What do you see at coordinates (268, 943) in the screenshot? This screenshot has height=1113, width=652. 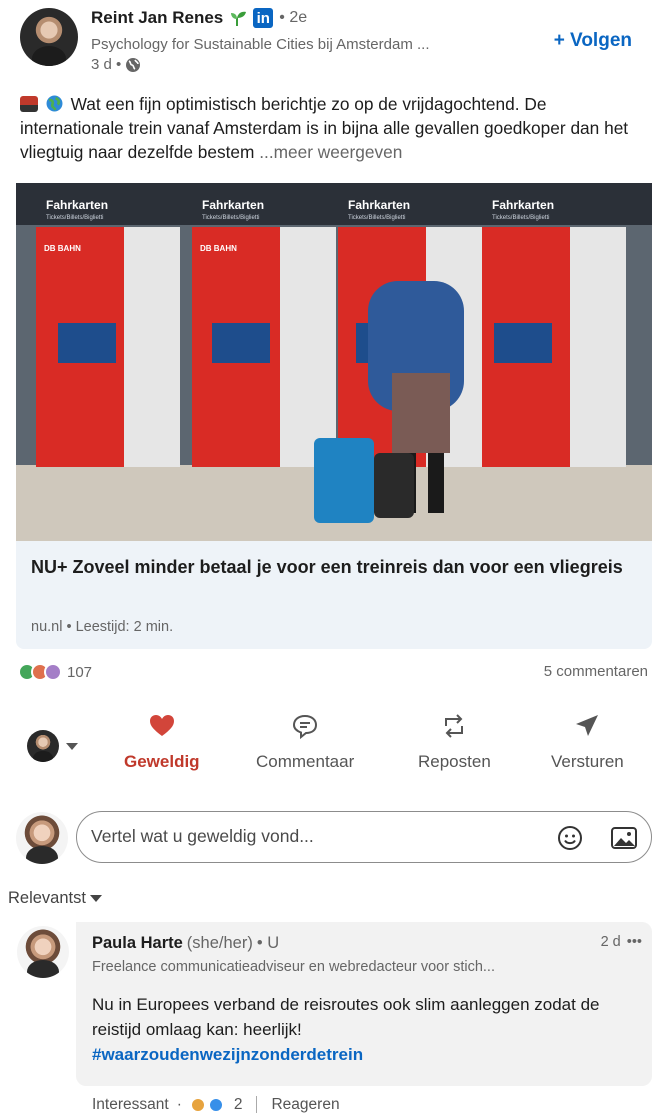 I see `comment-author-degree: • U` at bounding box center [268, 943].